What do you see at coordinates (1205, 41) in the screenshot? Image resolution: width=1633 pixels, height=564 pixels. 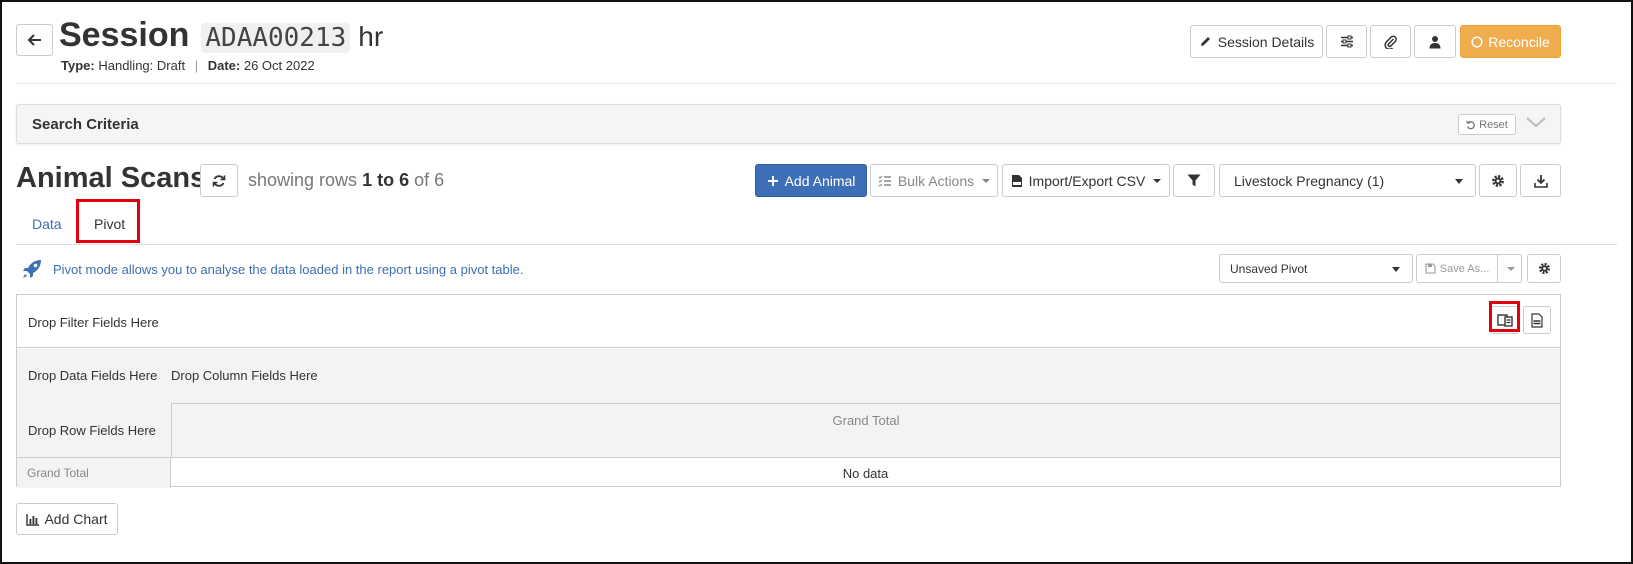 I see `pencil-icon` at bounding box center [1205, 41].